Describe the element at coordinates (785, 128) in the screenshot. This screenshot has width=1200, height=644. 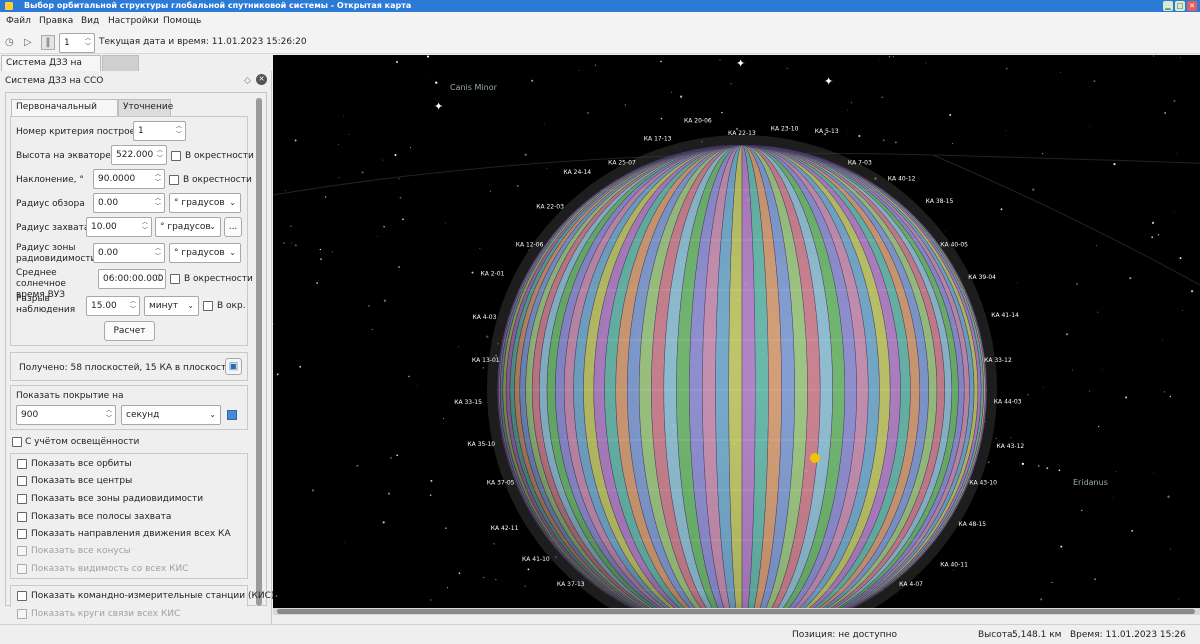
I see `satellite-label: КА 23-10` at that location.